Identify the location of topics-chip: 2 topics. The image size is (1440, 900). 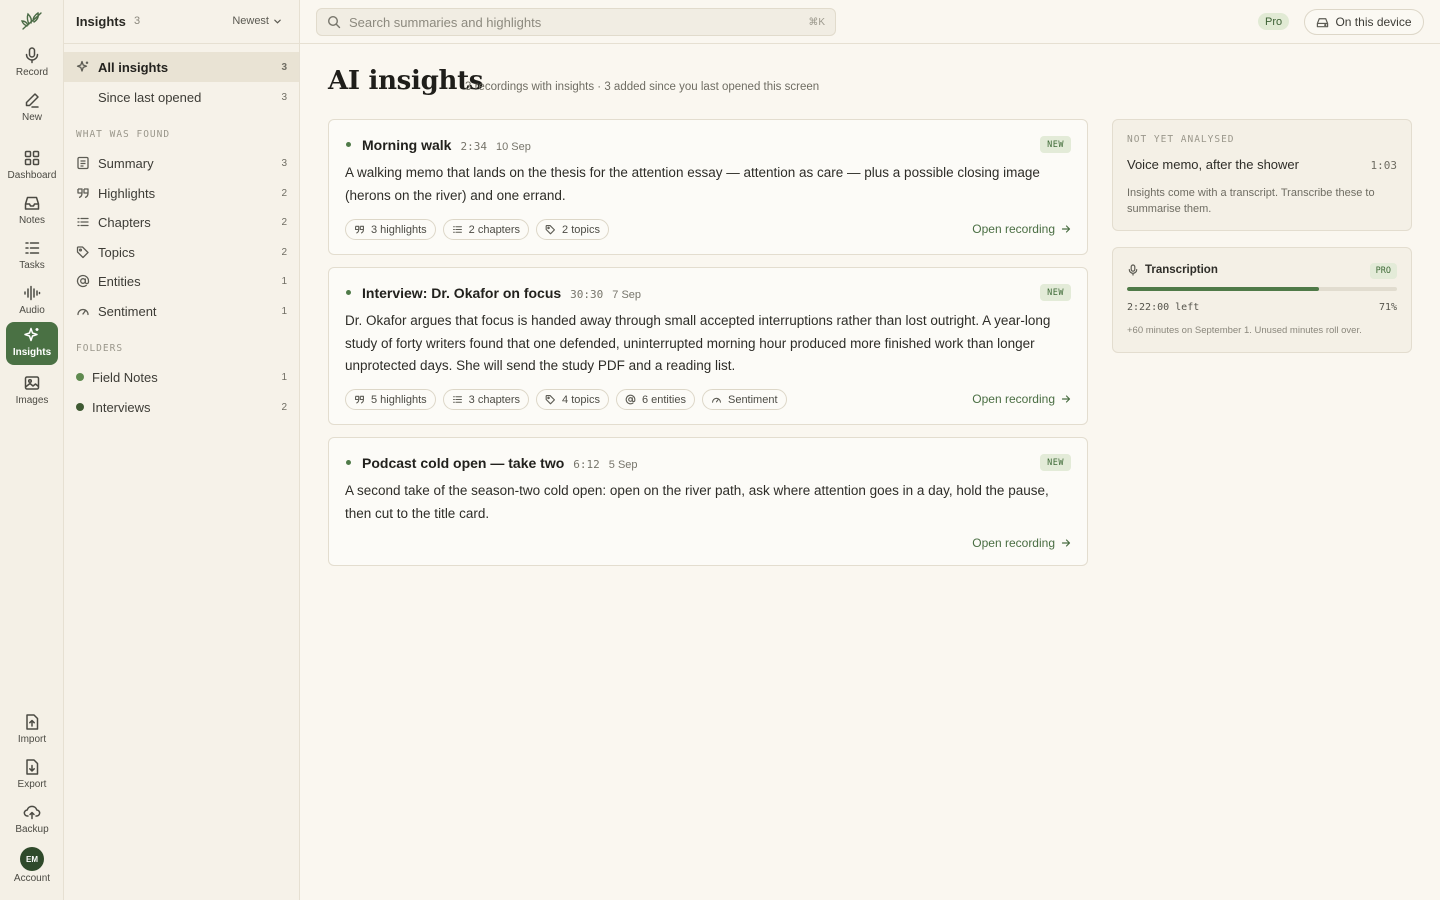
(572, 229).